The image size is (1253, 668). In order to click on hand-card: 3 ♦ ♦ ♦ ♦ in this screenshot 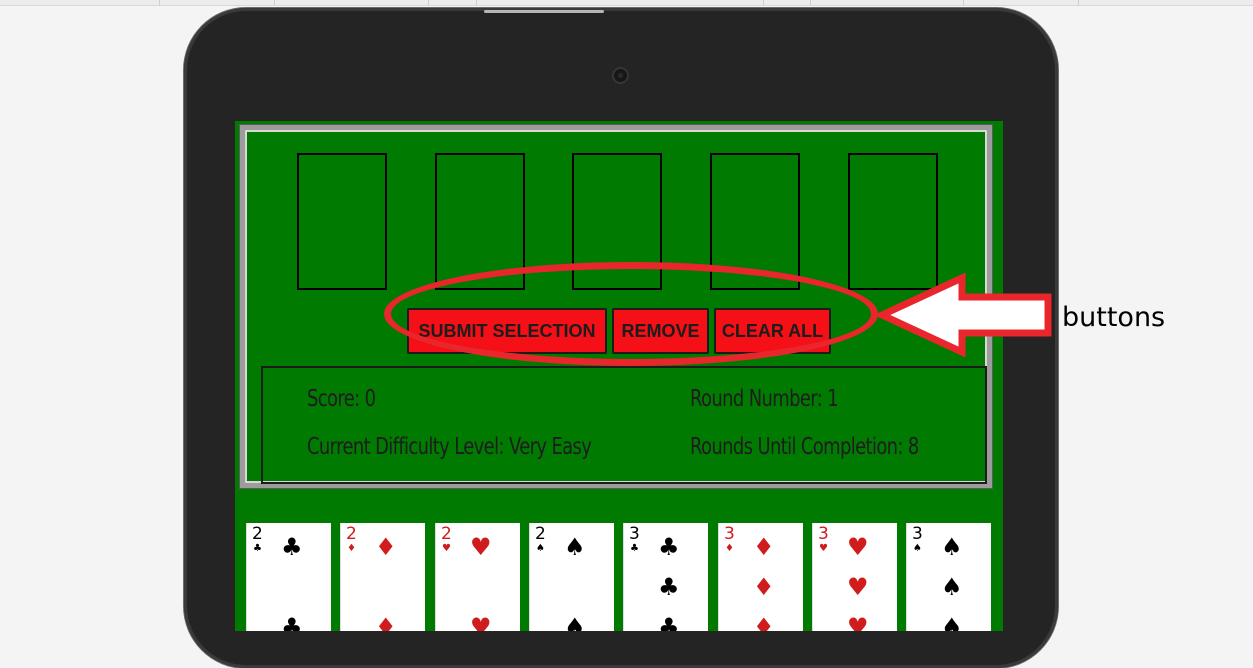, I will do `click(760, 577)`.